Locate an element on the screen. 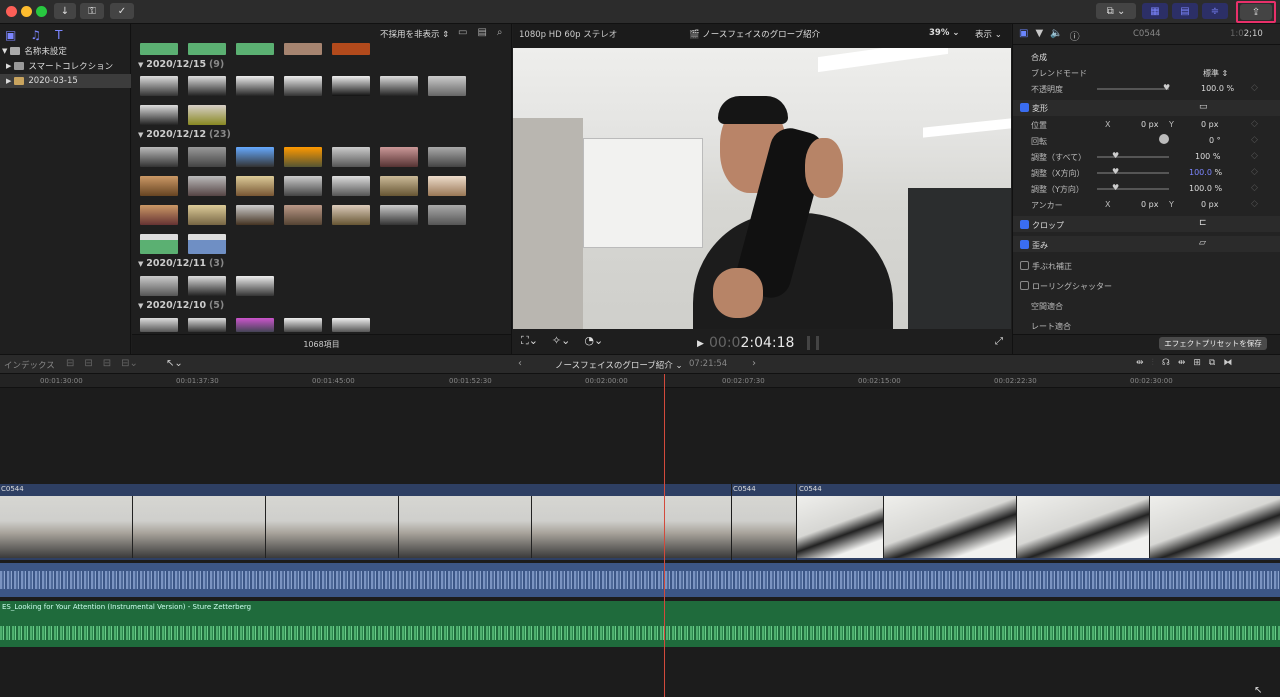 The height and width of the screenshot is (697, 1280). opacity-slider is located at coordinates (1133, 89).